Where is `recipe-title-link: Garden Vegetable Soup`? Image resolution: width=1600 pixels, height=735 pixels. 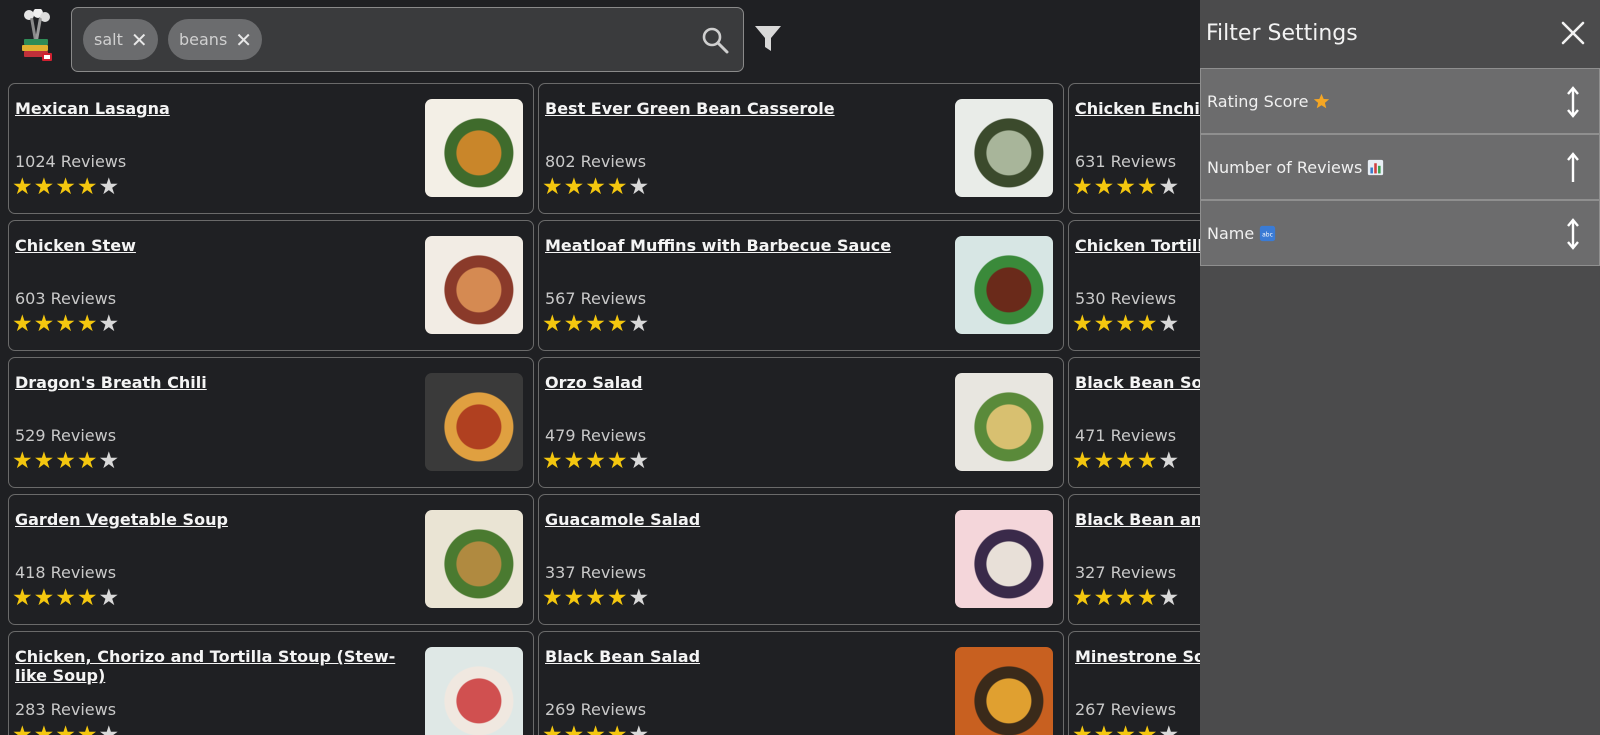 recipe-title-link: Garden Vegetable Soup is located at coordinates (210, 519).